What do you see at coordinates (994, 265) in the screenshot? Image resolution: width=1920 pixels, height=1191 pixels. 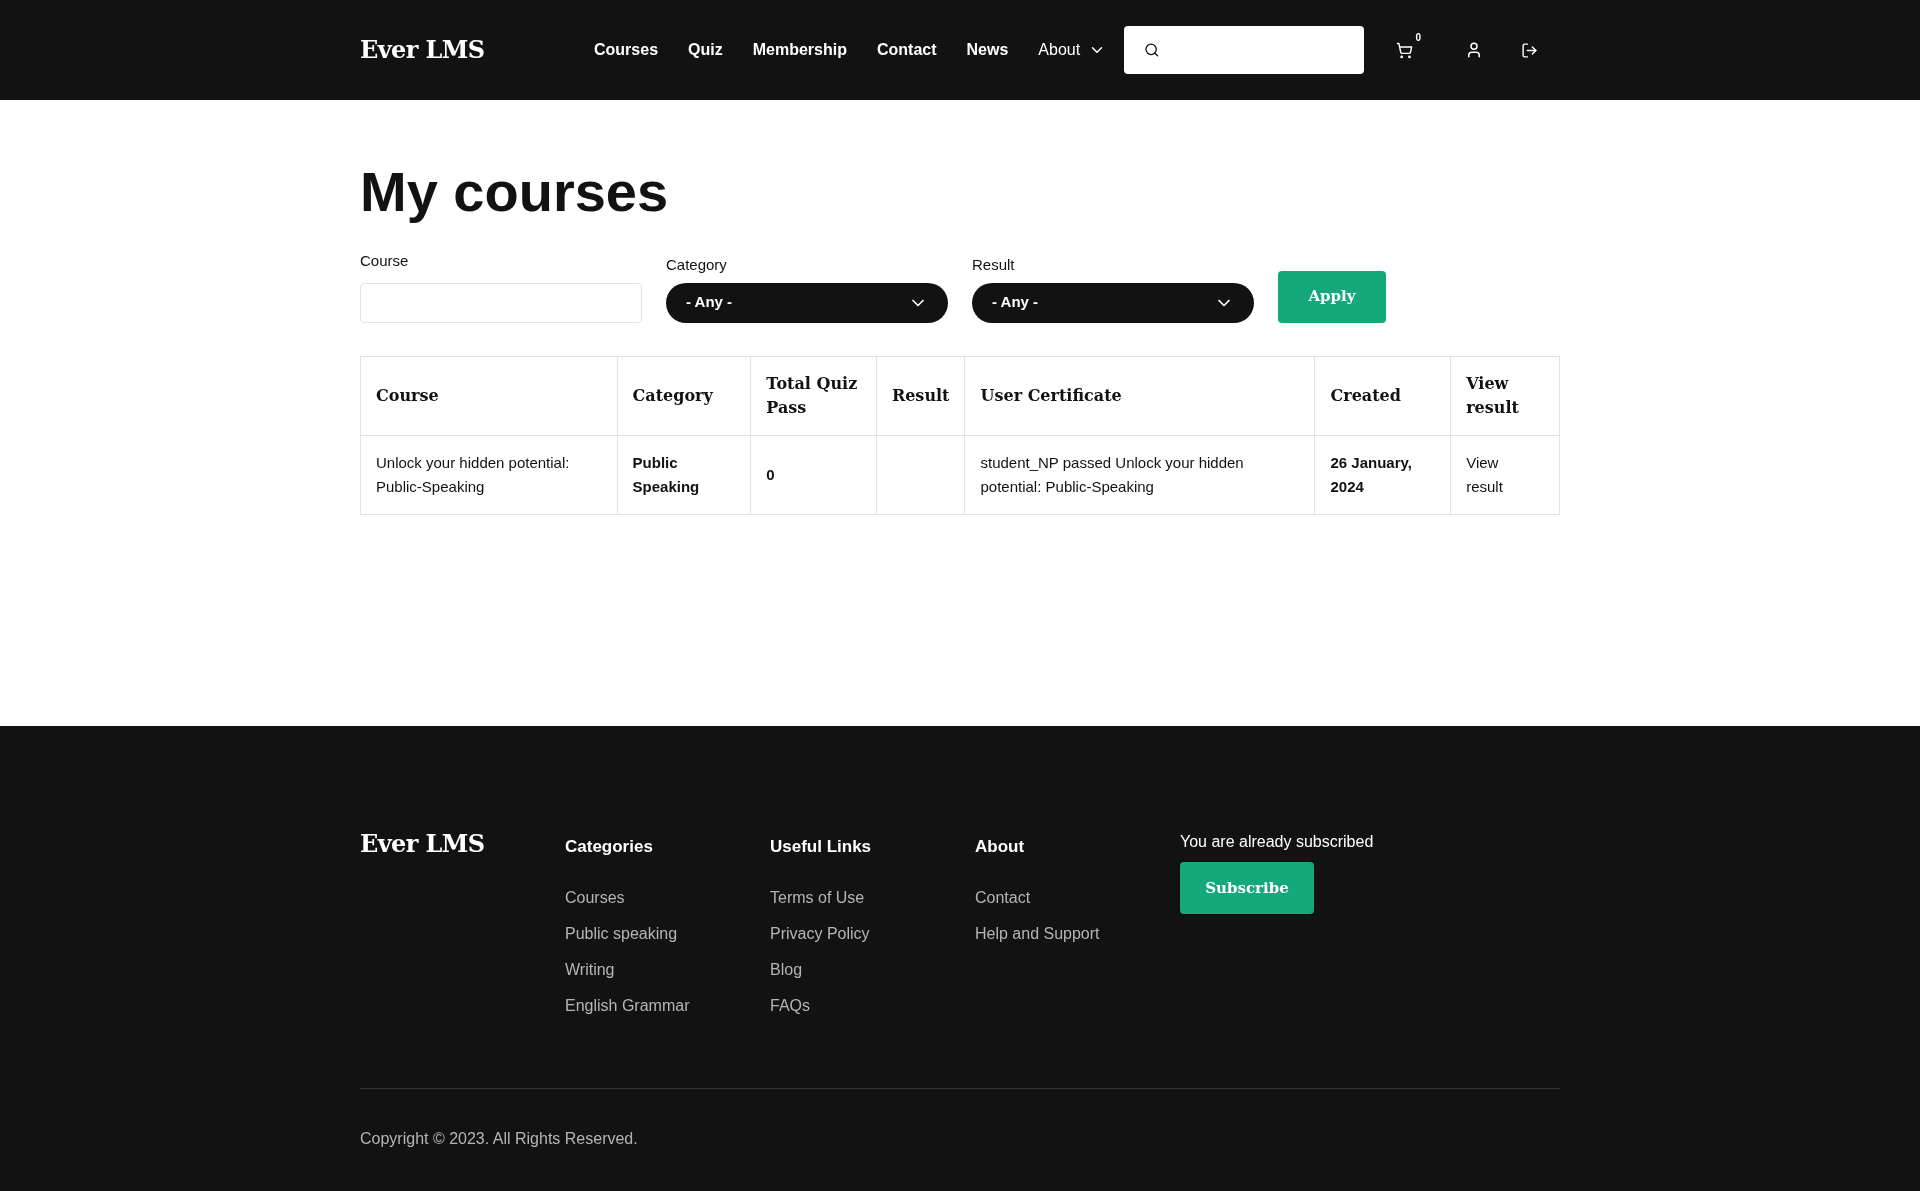 I see `filter-label: Result` at bounding box center [994, 265].